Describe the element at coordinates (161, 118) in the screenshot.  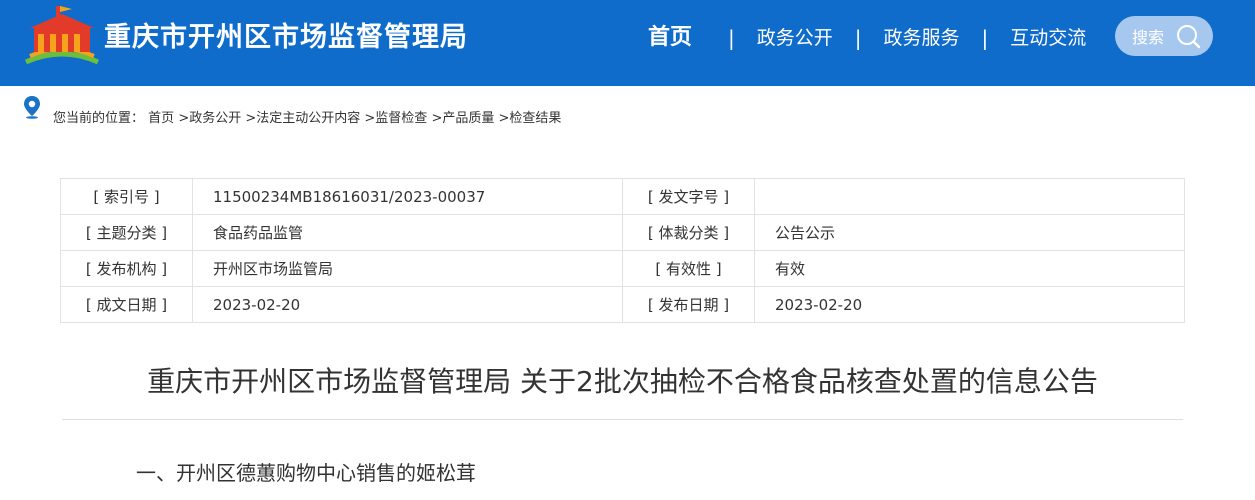
I see `breadcrumb-item-home: 首页` at that location.